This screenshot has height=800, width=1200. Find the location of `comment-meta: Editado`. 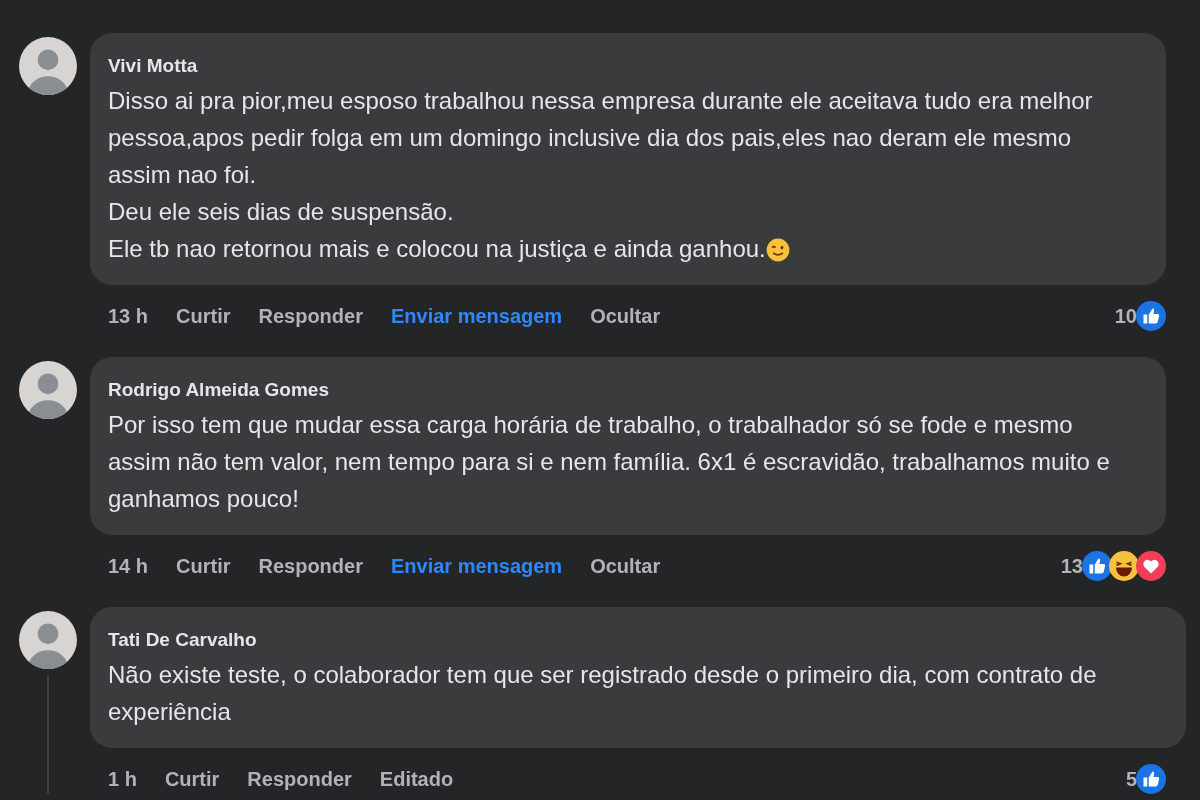

comment-meta: Editado is located at coordinates (416, 779).